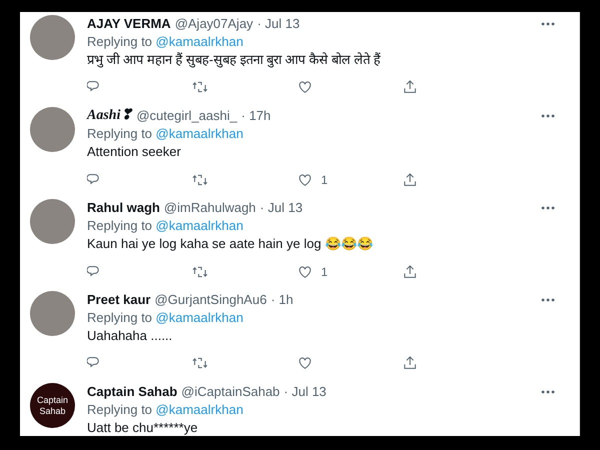 The image size is (600, 450). Describe the element at coordinates (210, 300) in the screenshot. I see `user-handle: @GurjantSinghAu6` at that location.